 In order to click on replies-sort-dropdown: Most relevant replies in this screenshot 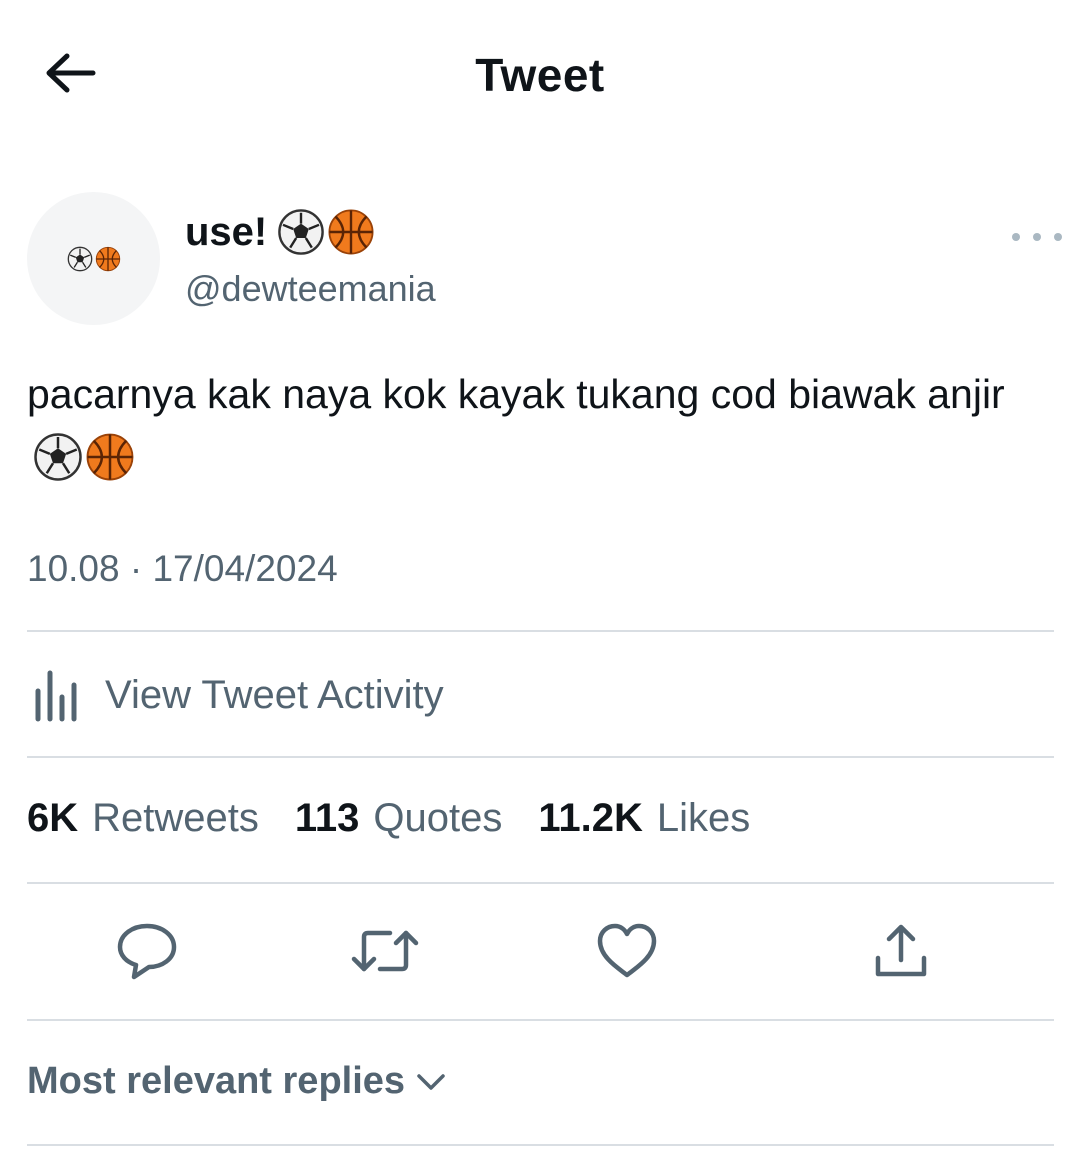, I will do `click(237, 1081)`.